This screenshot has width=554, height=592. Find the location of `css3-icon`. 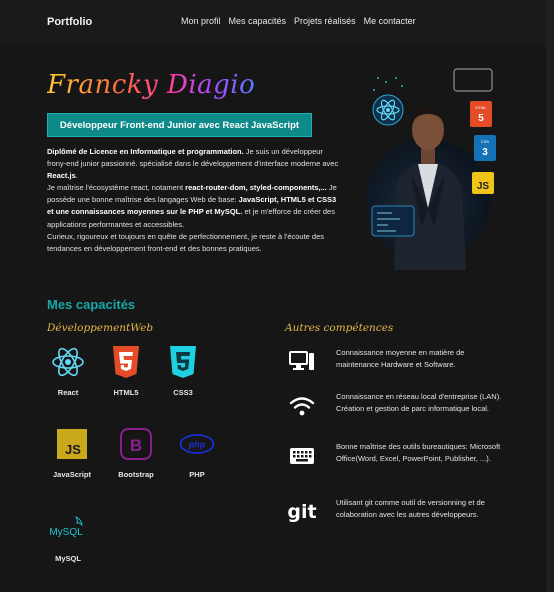

css3-icon is located at coordinates (183, 362).